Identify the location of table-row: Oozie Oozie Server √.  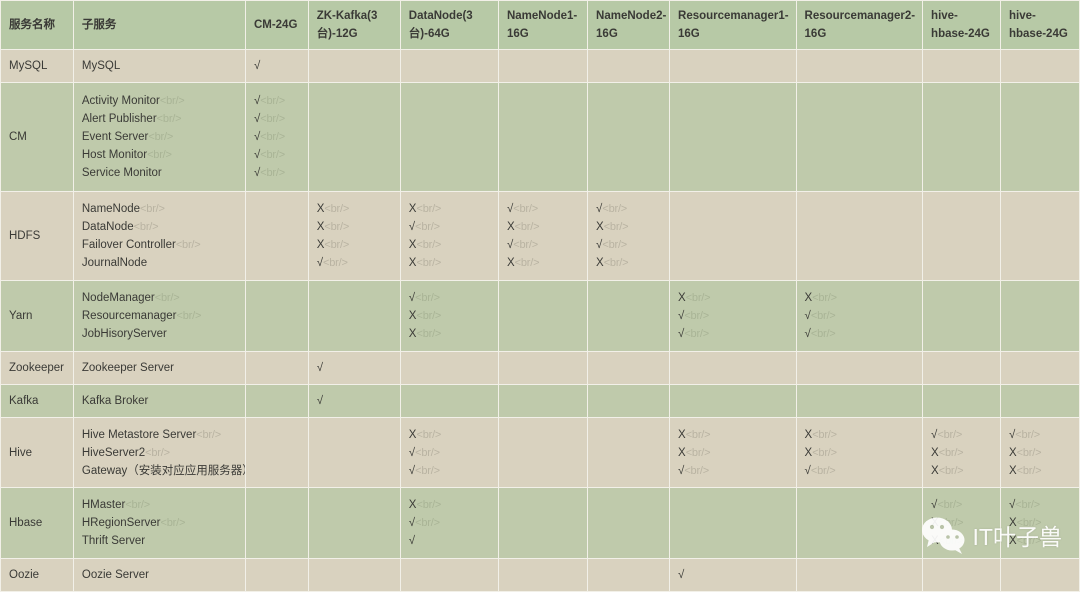
(540, 575).